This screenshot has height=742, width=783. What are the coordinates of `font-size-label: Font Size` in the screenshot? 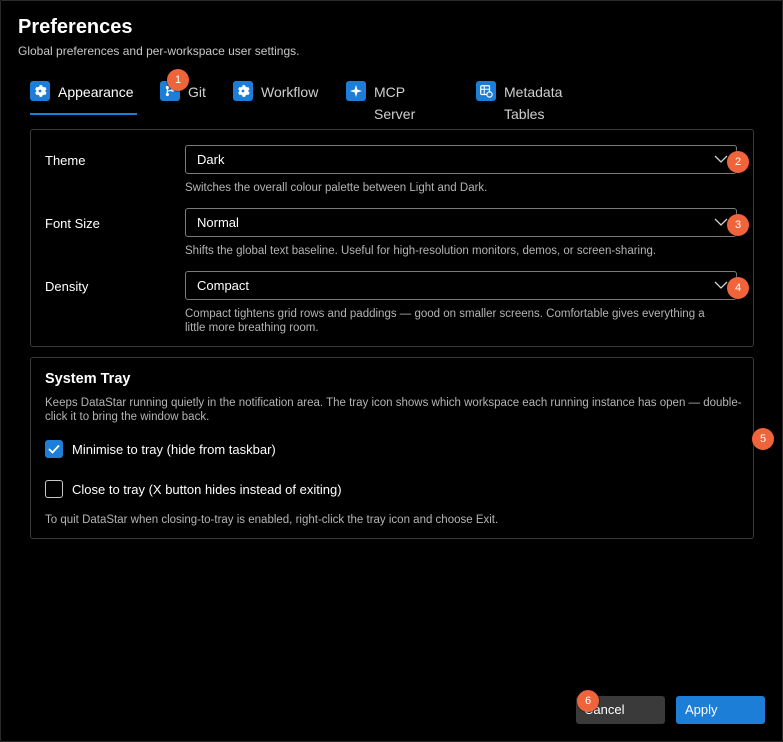 It's located at (72, 223).